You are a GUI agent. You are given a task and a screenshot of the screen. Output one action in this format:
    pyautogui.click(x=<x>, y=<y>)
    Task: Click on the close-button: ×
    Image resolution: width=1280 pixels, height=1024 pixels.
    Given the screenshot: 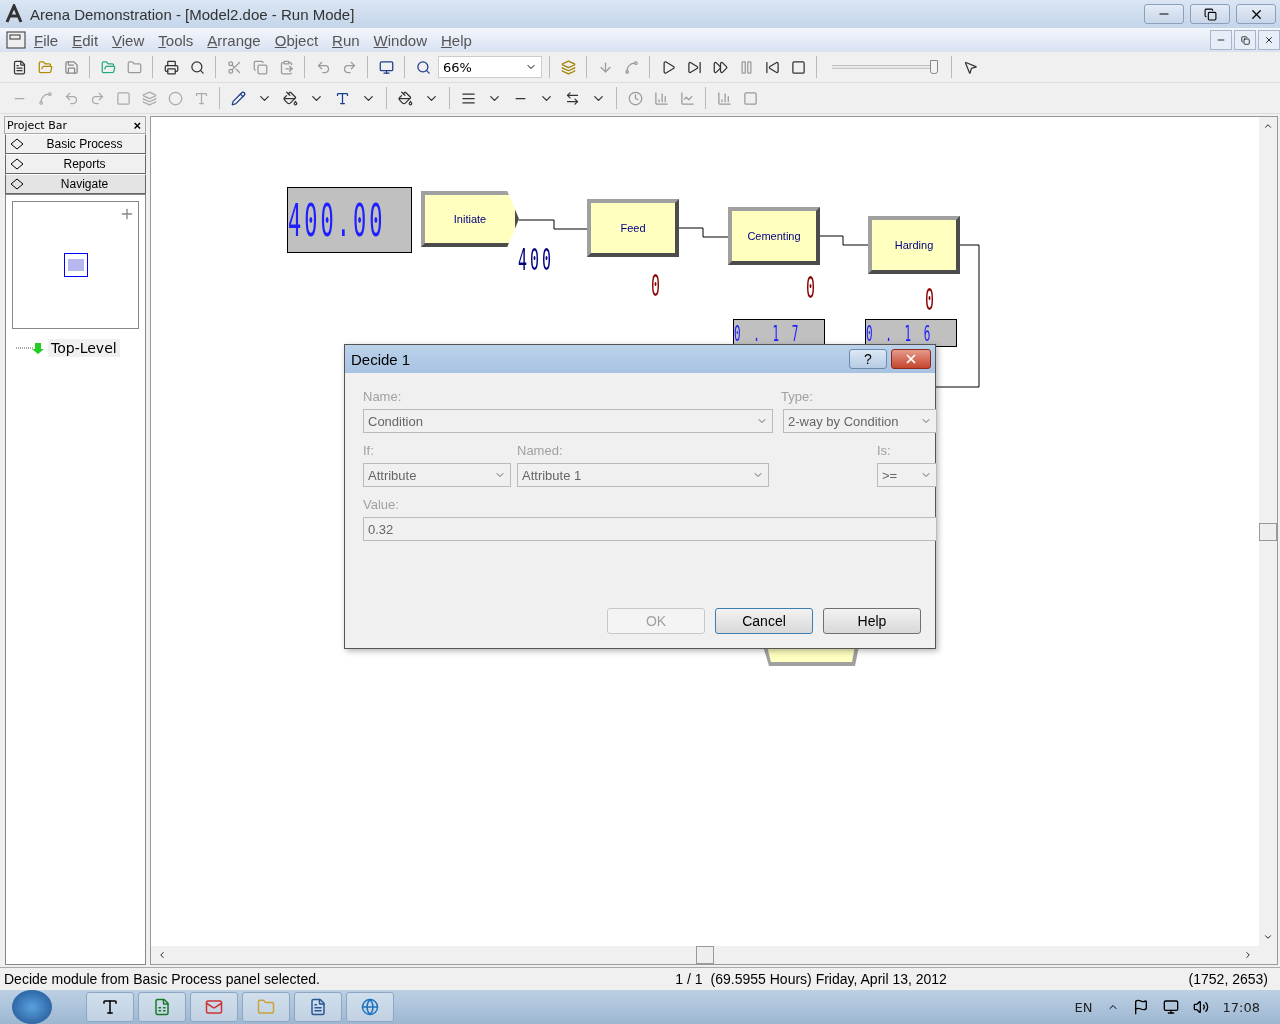 What is the action you would take?
    pyautogui.click(x=137, y=125)
    